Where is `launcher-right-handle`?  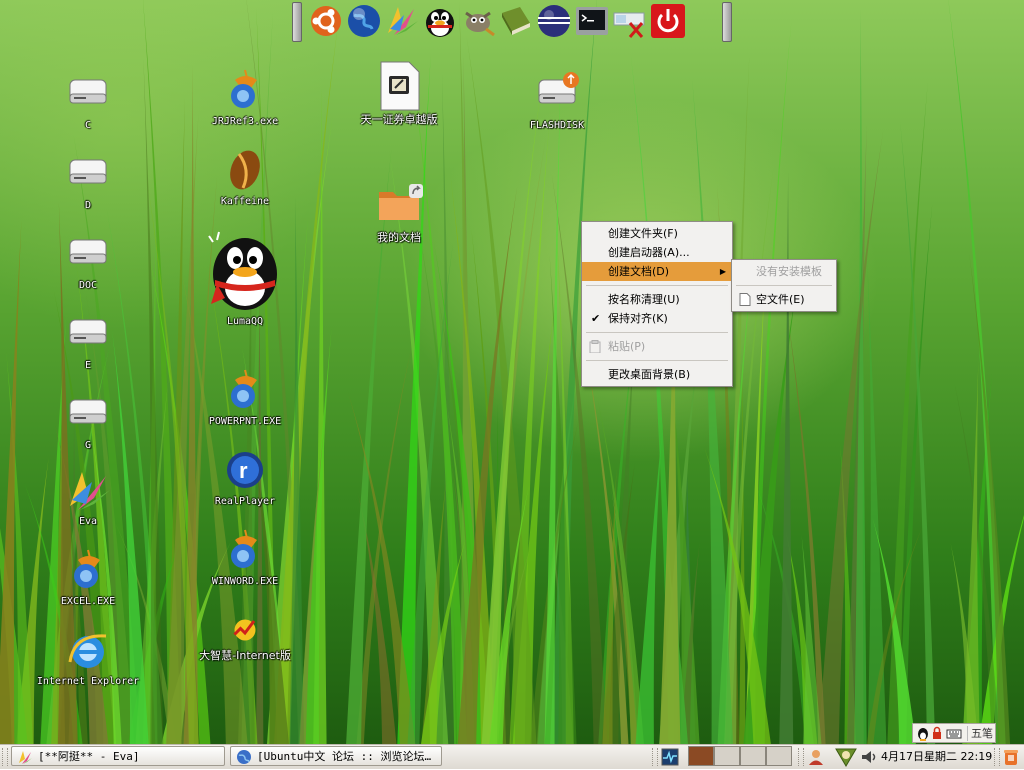 launcher-right-handle is located at coordinates (727, 22).